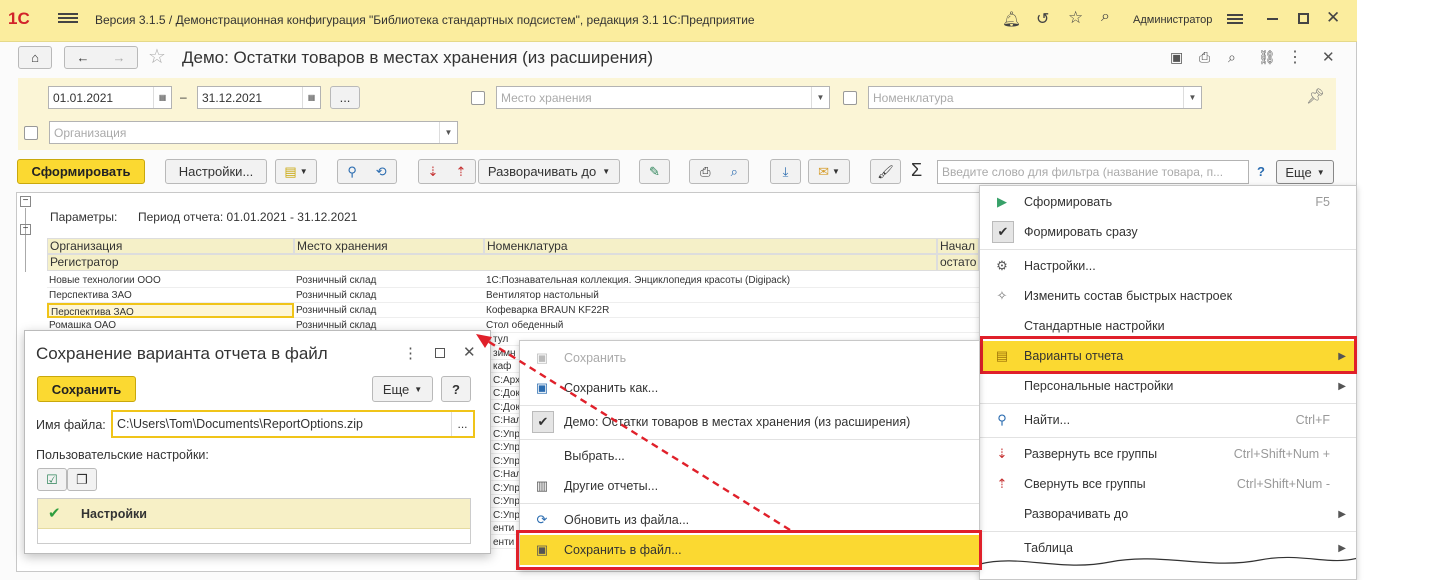  What do you see at coordinates (1035, 97) in the screenshot?
I see `nomenclature-field: Номенклатура ▼` at bounding box center [1035, 97].